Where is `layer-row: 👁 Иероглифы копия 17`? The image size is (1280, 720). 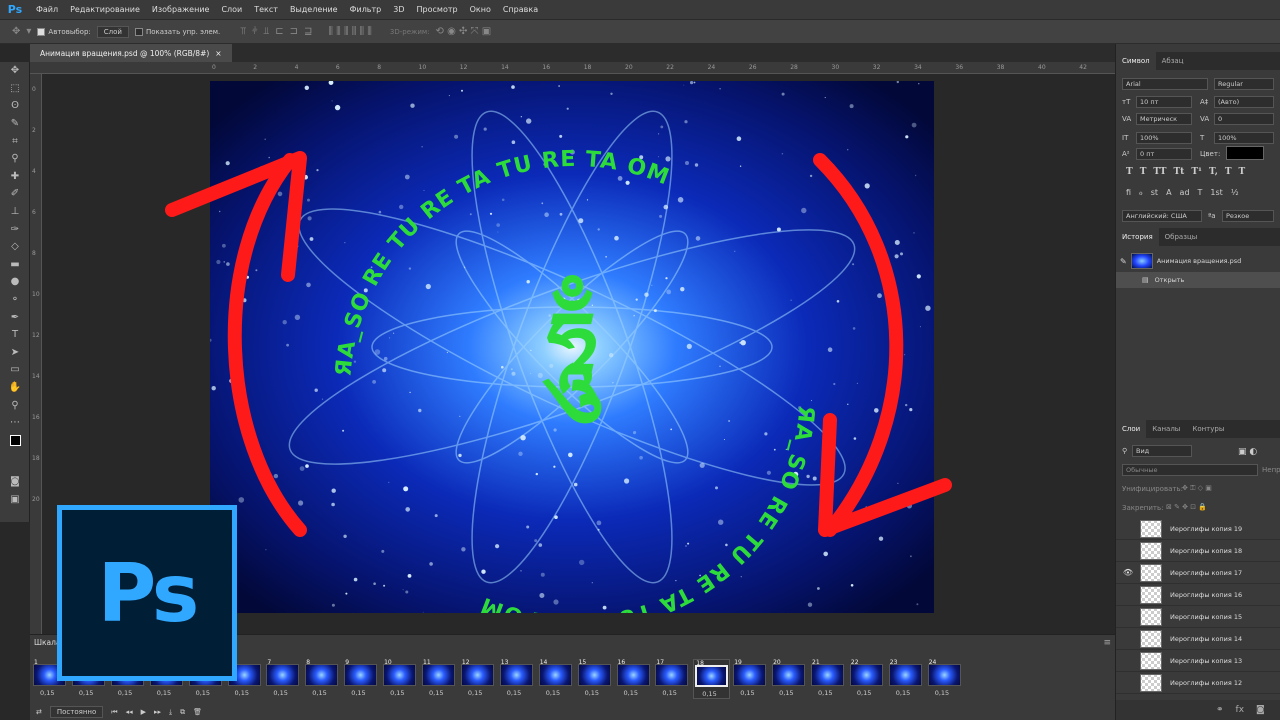 layer-row: 👁 Иероглифы копия 17 is located at coordinates (1198, 573).